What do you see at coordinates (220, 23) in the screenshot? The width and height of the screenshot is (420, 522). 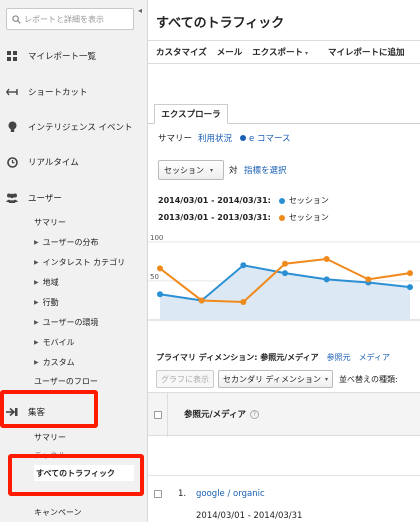 I see `page-title: すべてのトラフィック` at bounding box center [220, 23].